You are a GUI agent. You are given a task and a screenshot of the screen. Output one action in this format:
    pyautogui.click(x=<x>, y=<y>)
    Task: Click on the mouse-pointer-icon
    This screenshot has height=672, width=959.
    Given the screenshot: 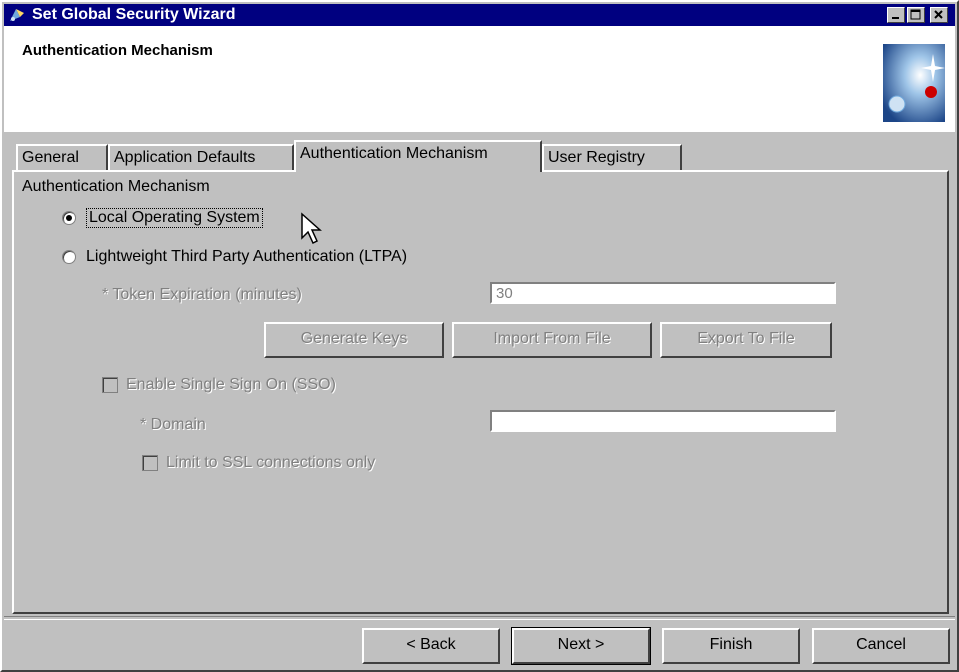 What is the action you would take?
    pyautogui.click(x=311, y=228)
    